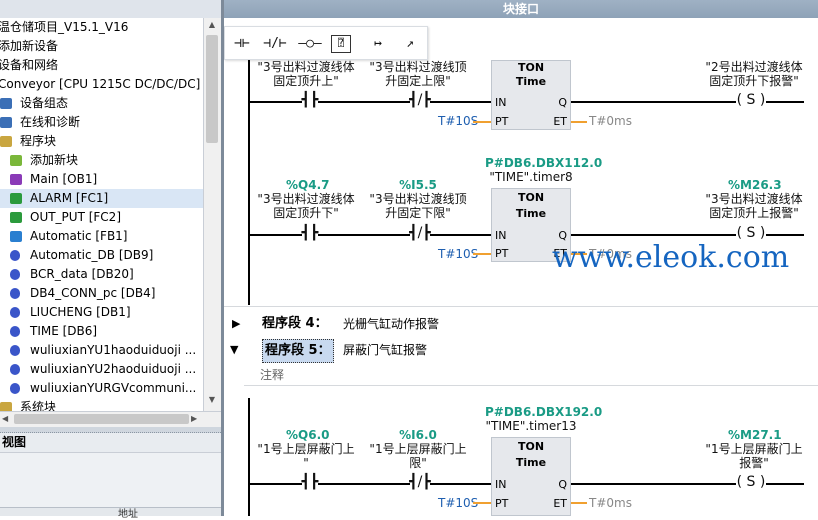 The height and width of the screenshot is (520, 818). What do you see at coordinates (326, 43) in the screenshot?
I see `ladder-toolbar: ⊣⊢ ⊣/⊢ –○– ⍰ ↦ ↗` at bounding box center [326, 43].